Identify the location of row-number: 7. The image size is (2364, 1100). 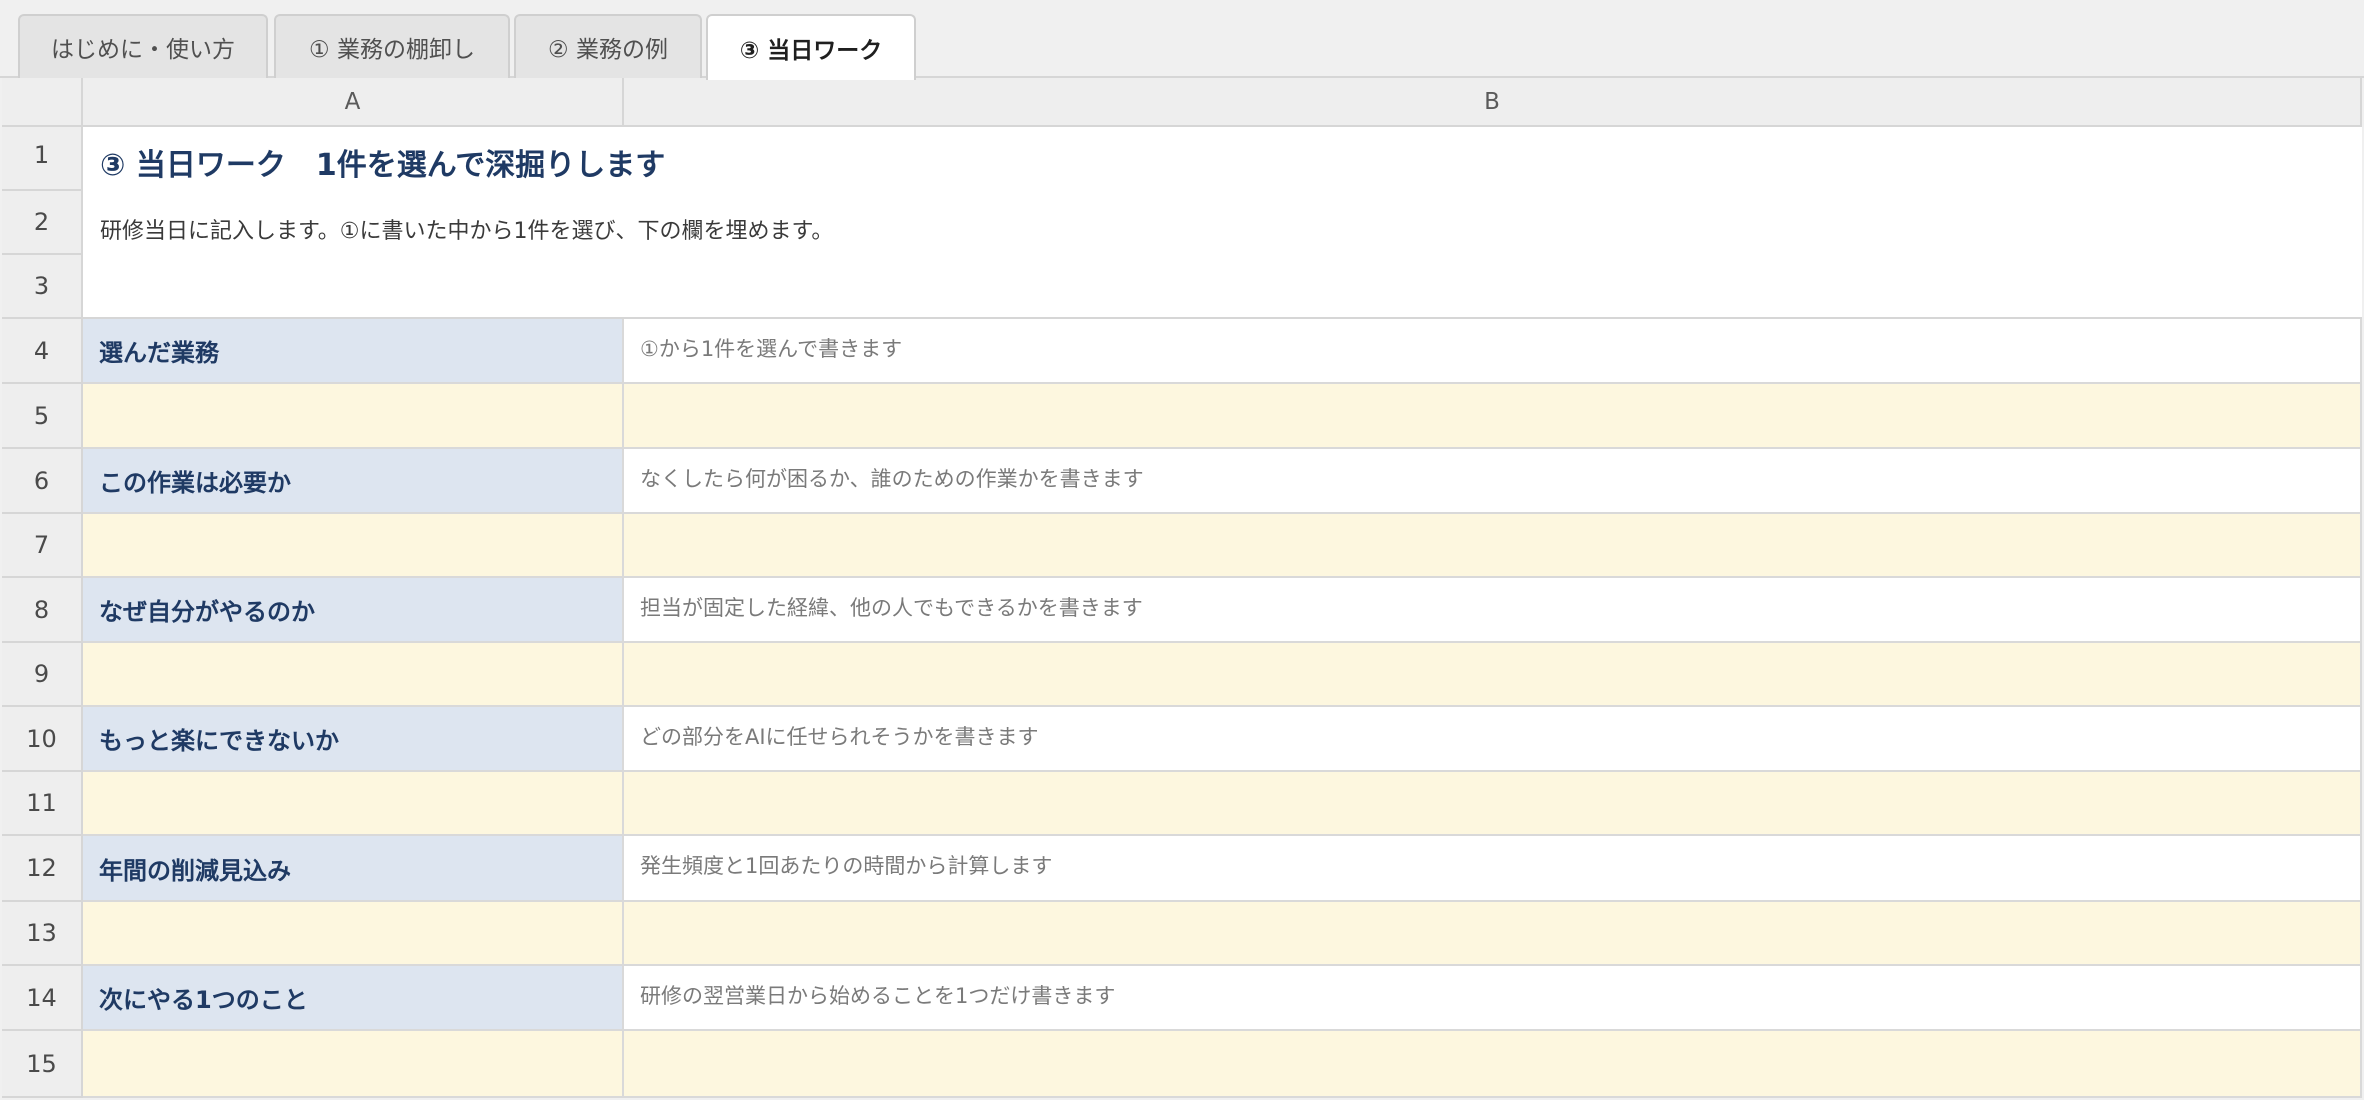
(41, 545).